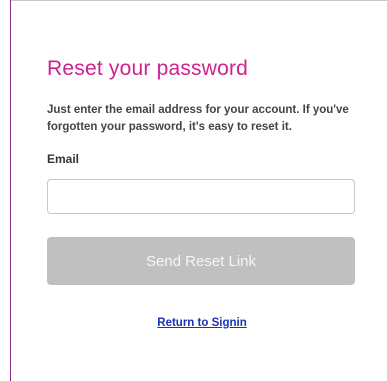 The image size is (387, 381). I want to click on email-field, so click(201, 196).